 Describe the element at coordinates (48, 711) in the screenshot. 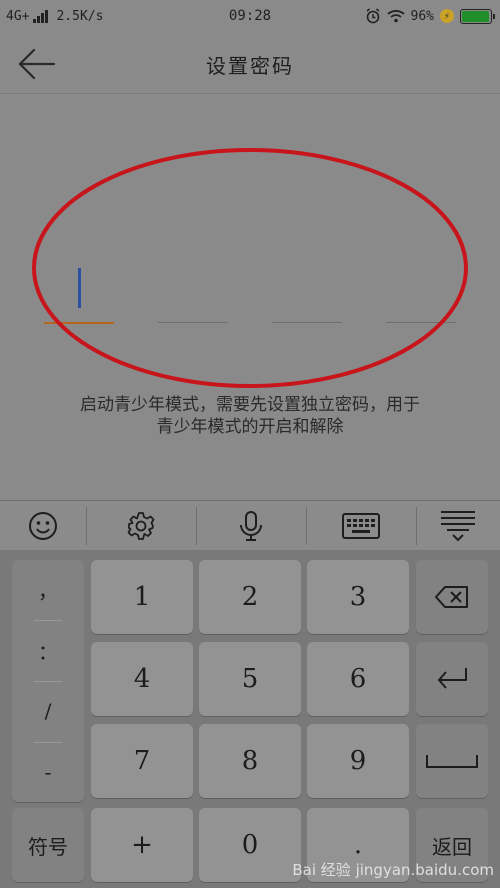

I see `punct-key-slash: /` at that location.